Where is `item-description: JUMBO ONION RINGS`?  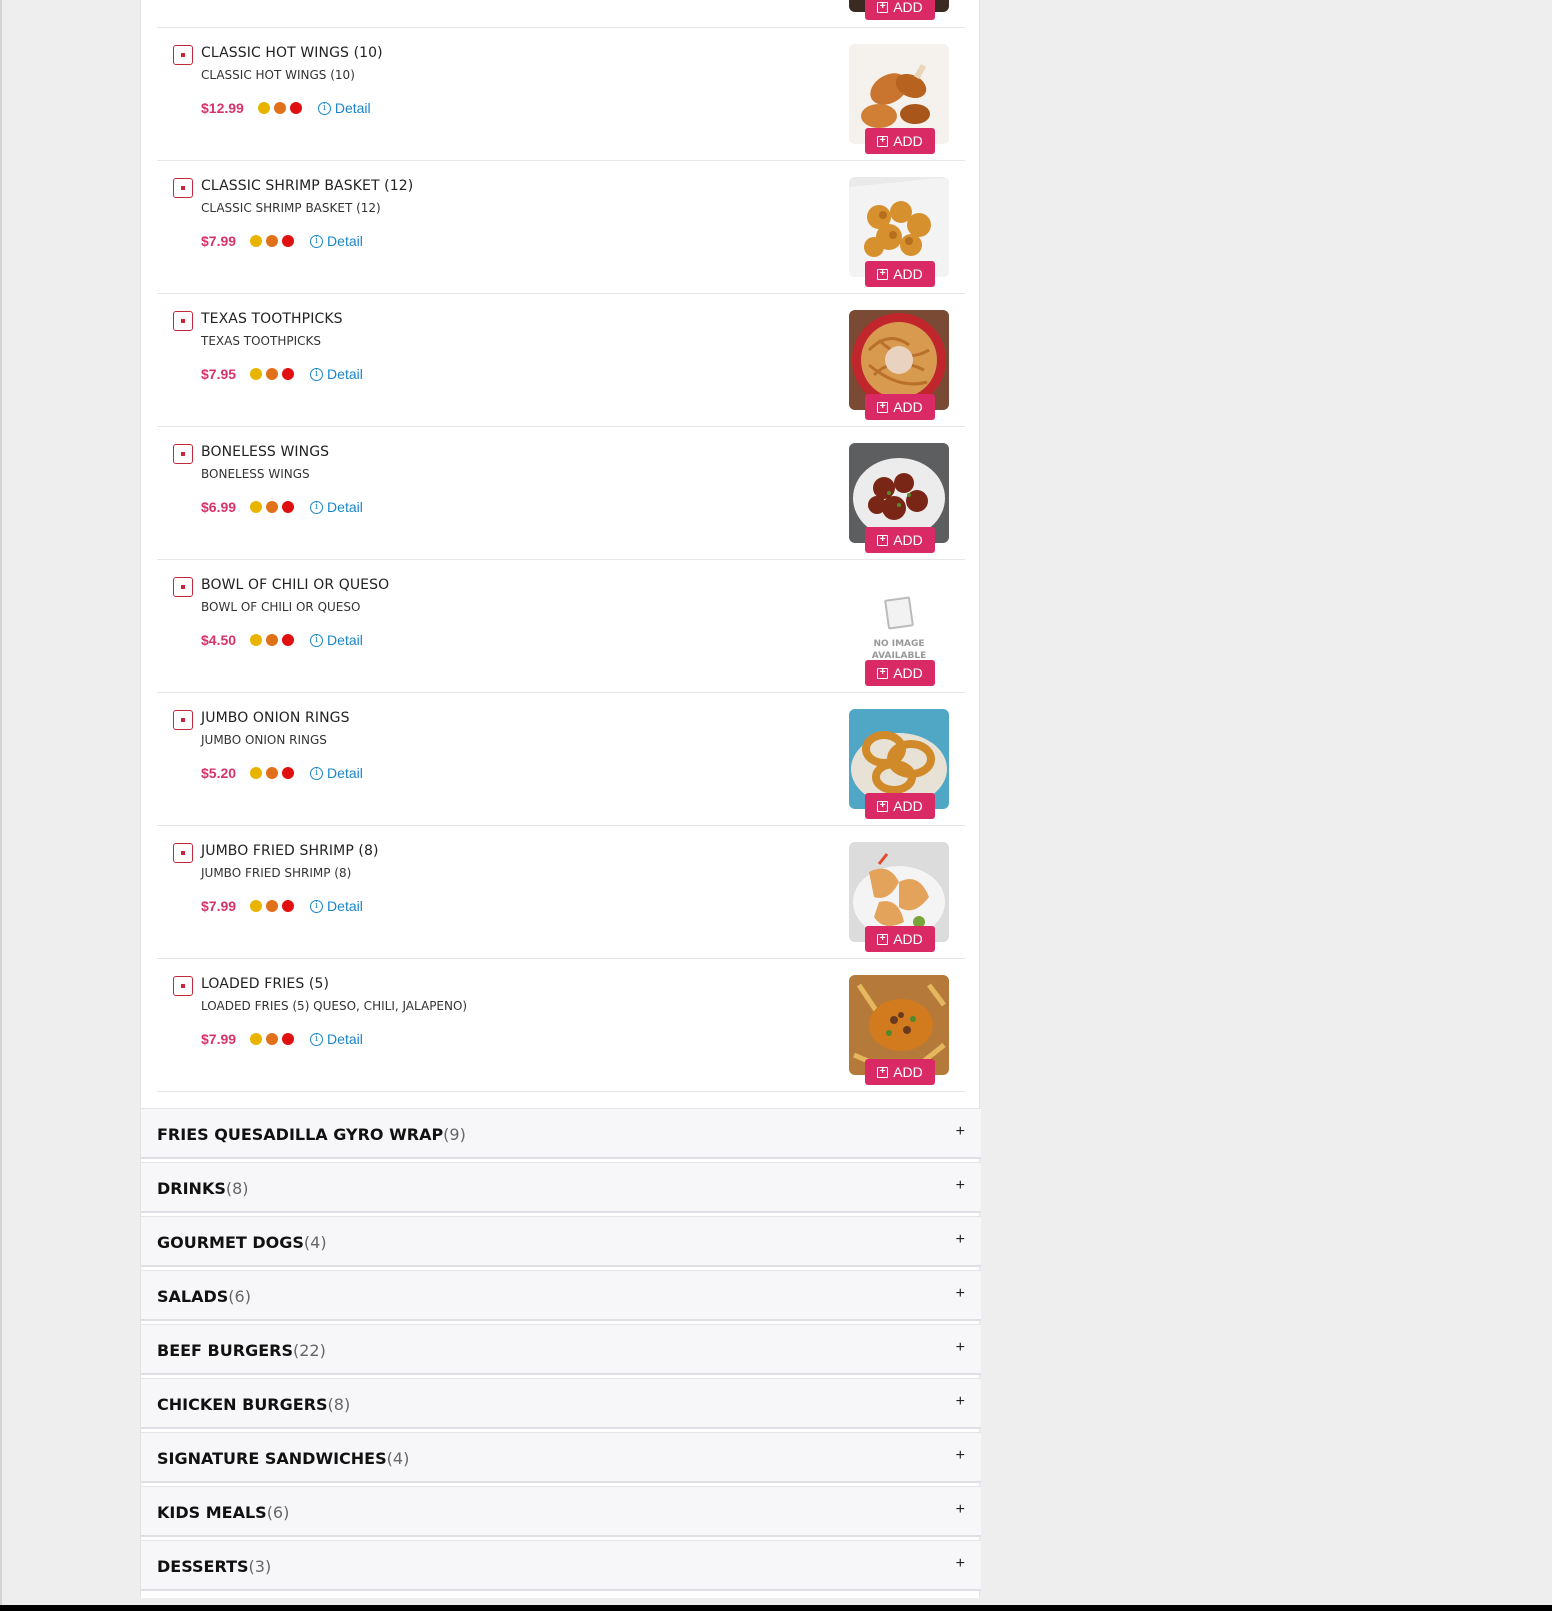
item-description: JUMBO ONION RINGS is located at coordinates (264, 740).